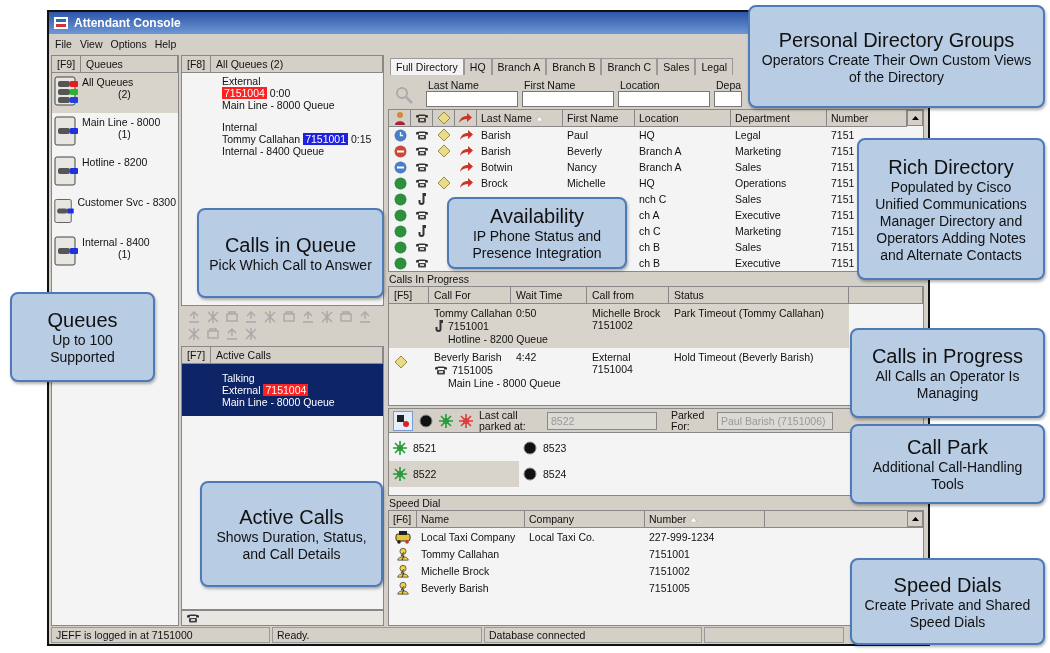  I want to click on callout-text: All Calls an Operator Is Managing, so click(947, 385).